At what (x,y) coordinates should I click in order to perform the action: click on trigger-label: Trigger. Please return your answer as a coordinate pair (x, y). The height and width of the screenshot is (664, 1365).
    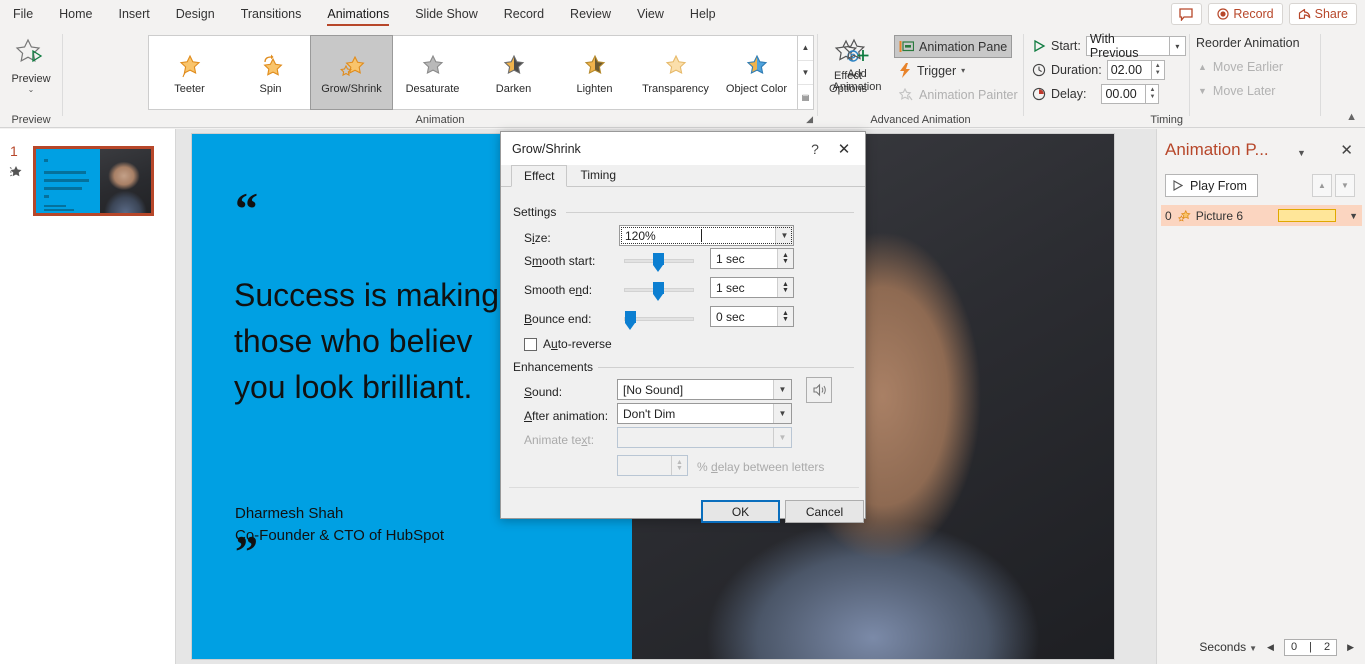
    Looking at the image, I should click on (937, 70).